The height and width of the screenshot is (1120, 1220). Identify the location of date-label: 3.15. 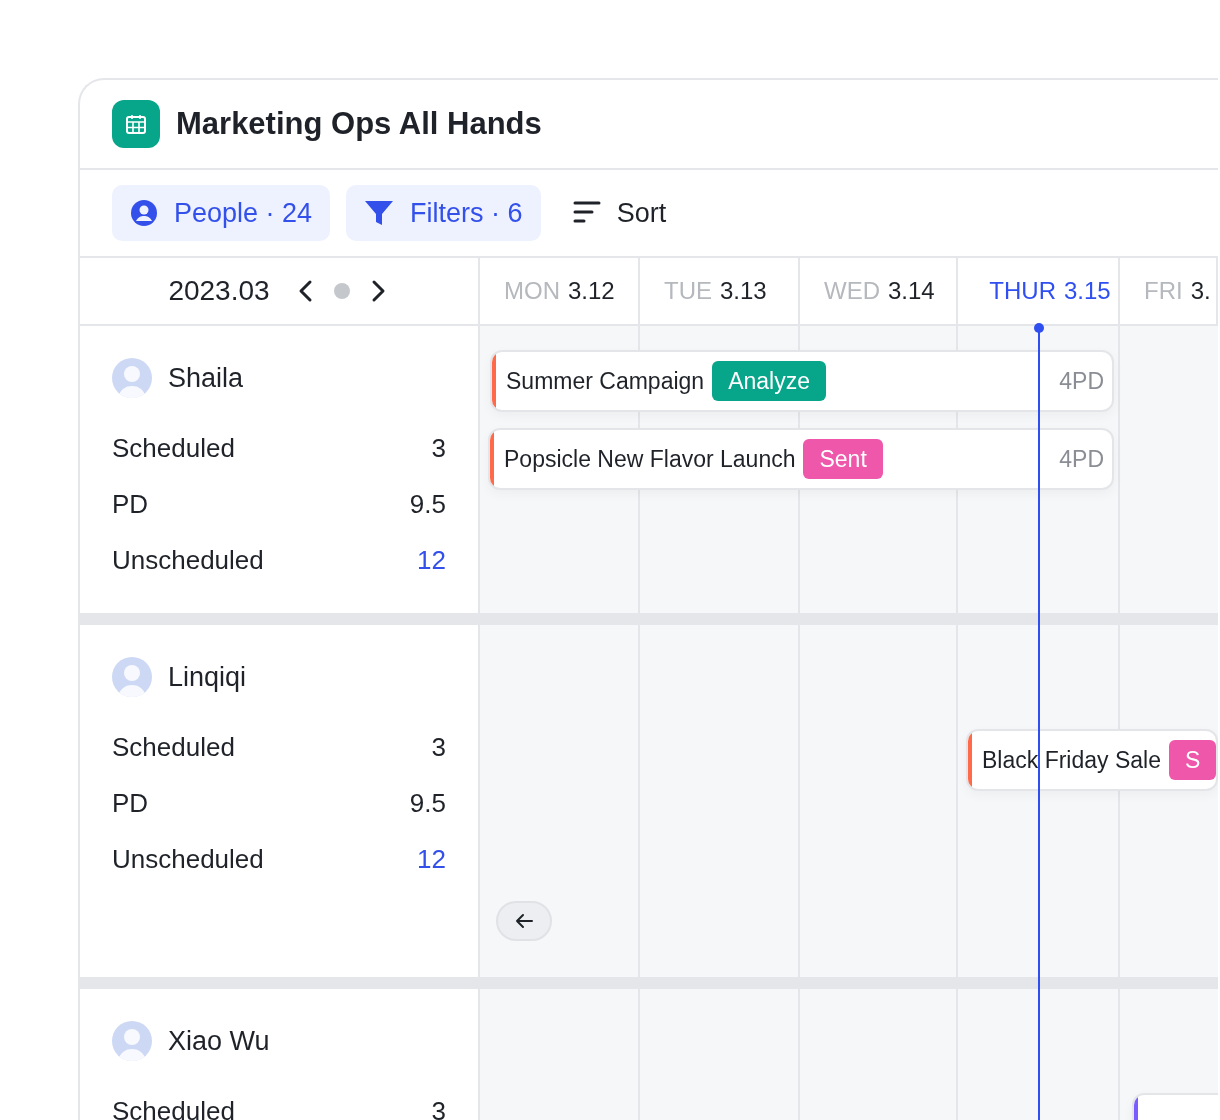
(1087, 291).